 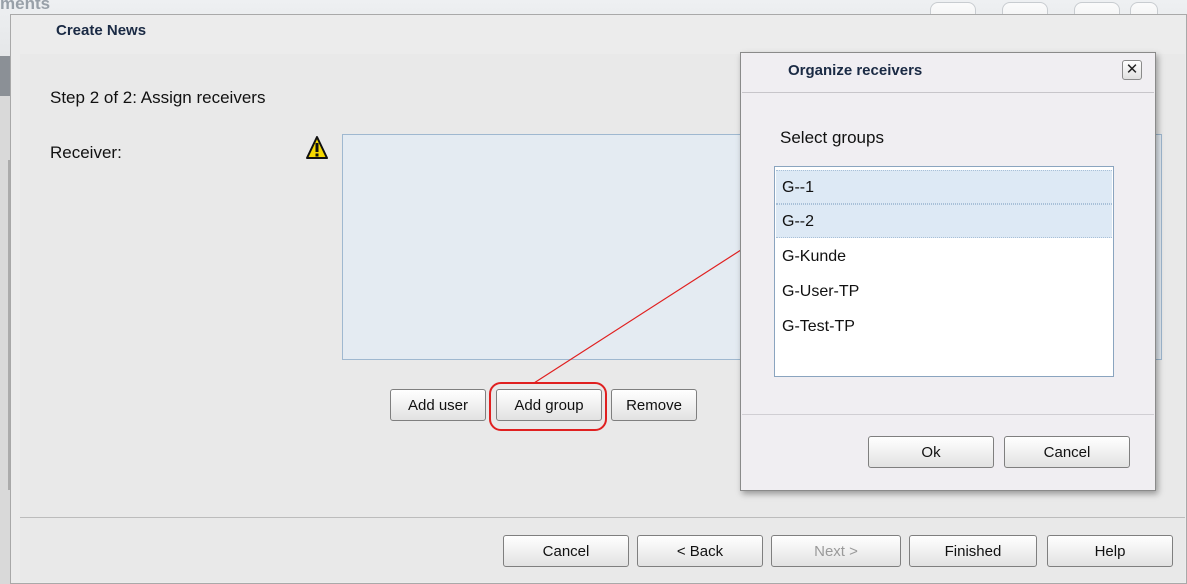 What do you see at coordinates (438, 405) in the screenshot?
I see `add-user-button: Add user` at bounding box center [438, 405].